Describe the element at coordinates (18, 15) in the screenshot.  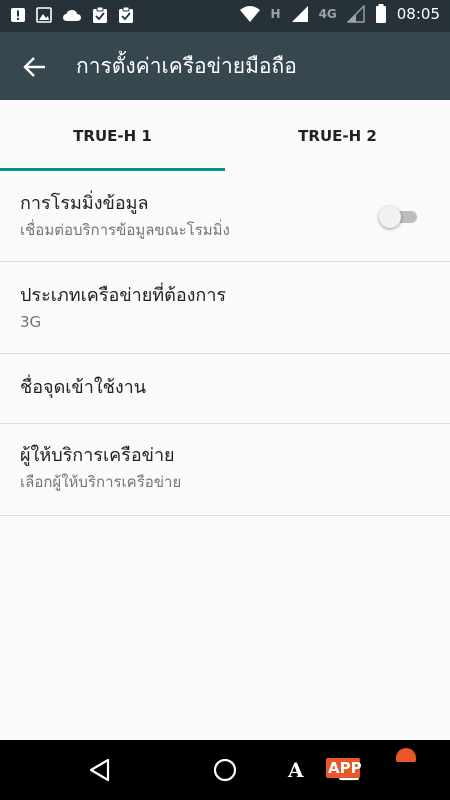
I see `alert-icon` at that location.